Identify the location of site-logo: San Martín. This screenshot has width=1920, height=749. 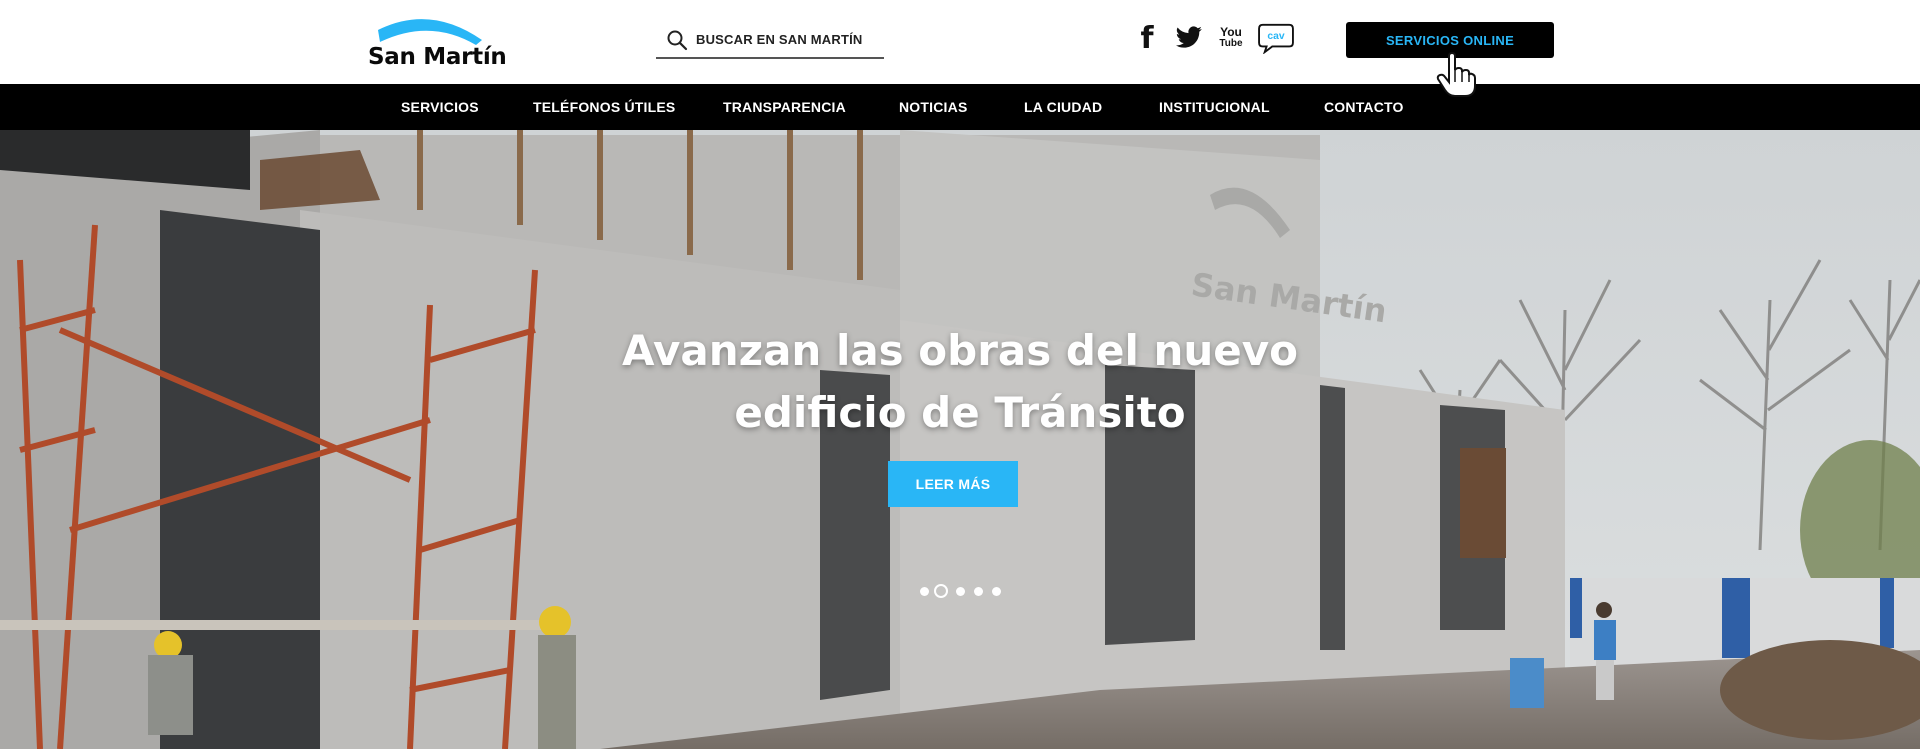
(438, 43).